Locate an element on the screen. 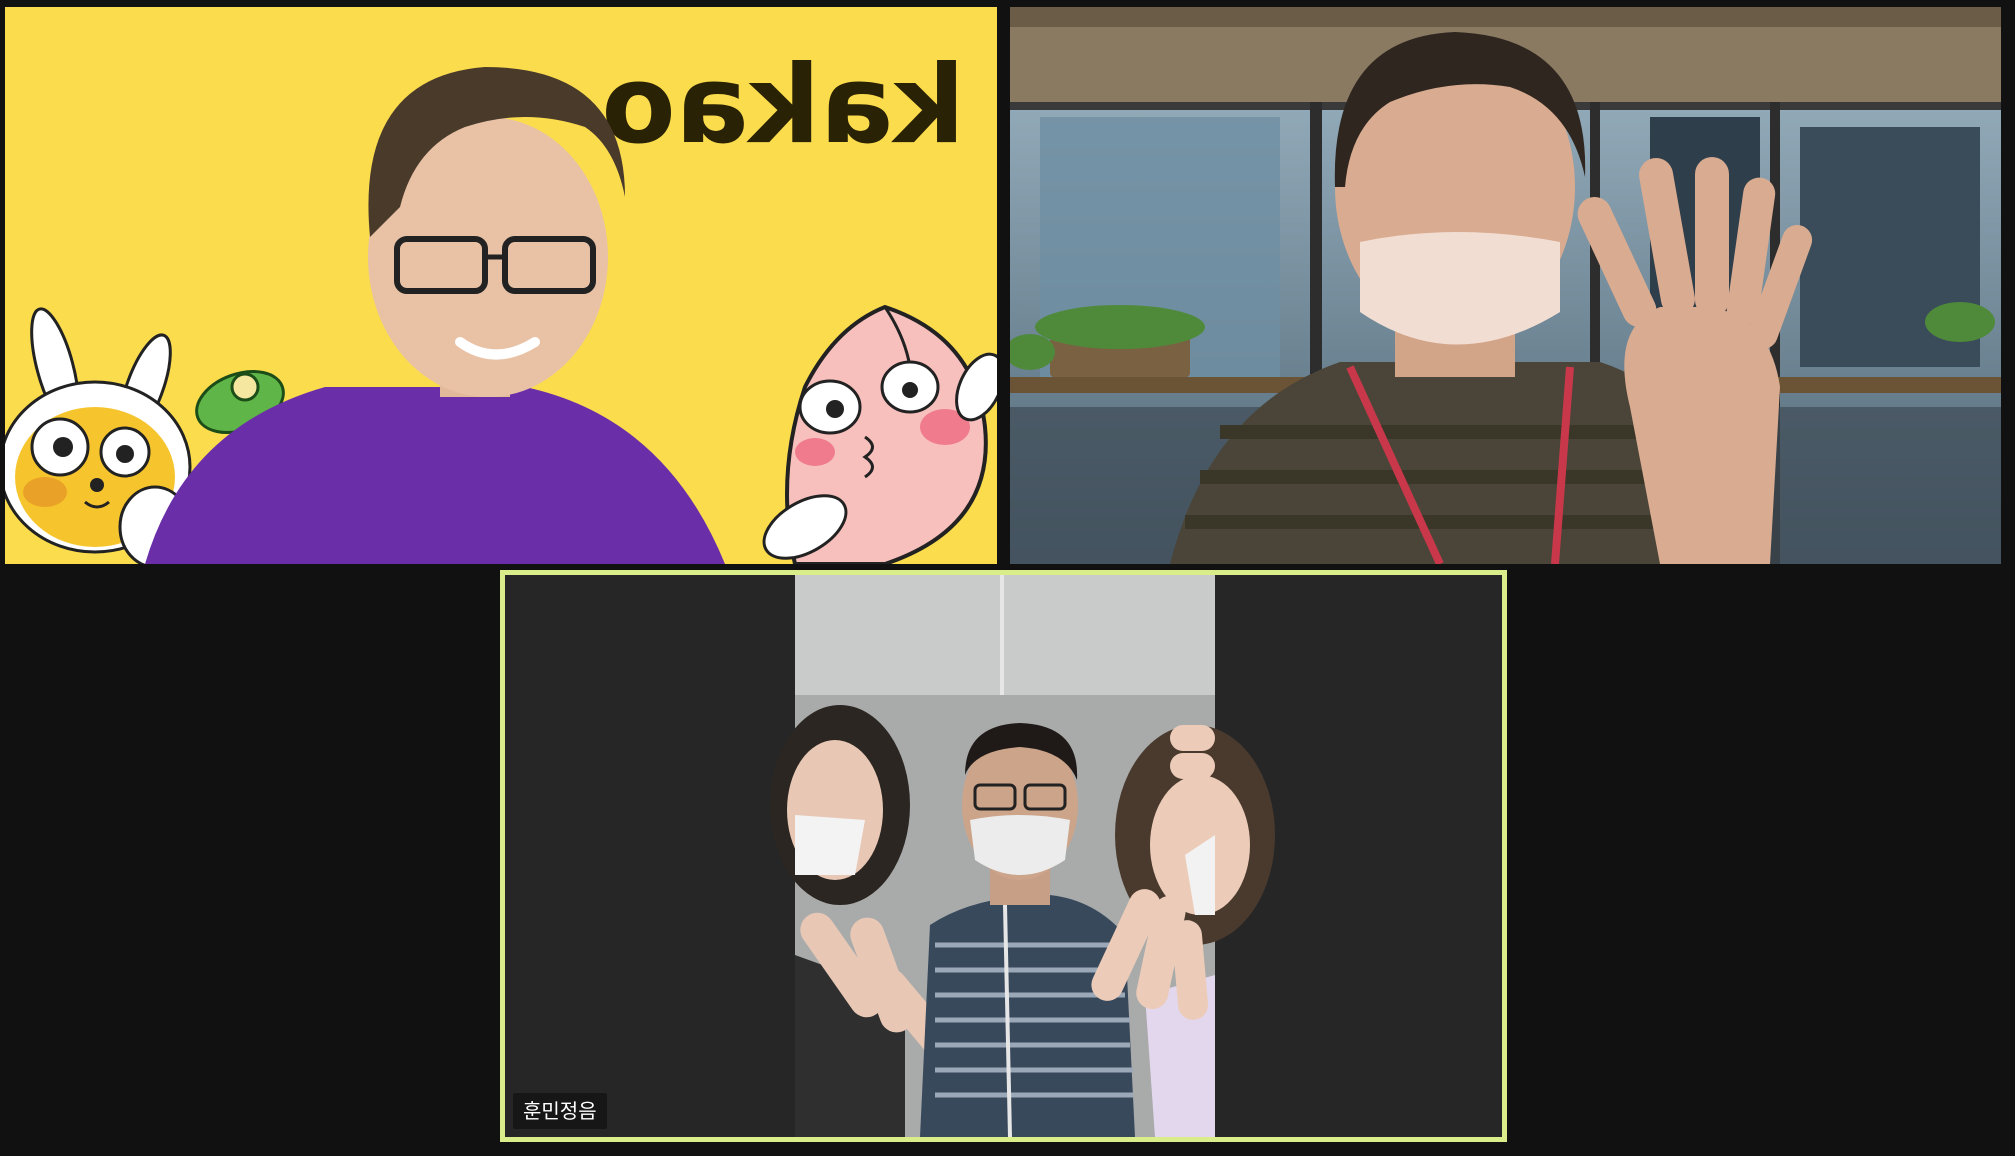  participant-name-label-3: 훈민정음 is located at coordinates (560, 1111).